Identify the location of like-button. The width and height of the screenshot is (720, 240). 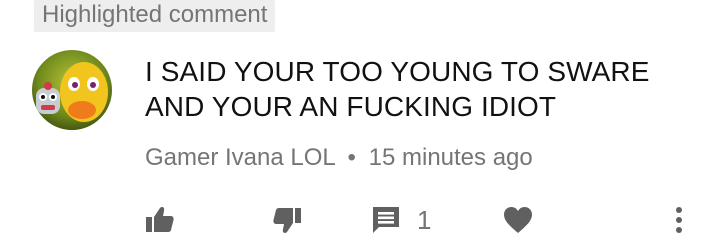
(160, 220).